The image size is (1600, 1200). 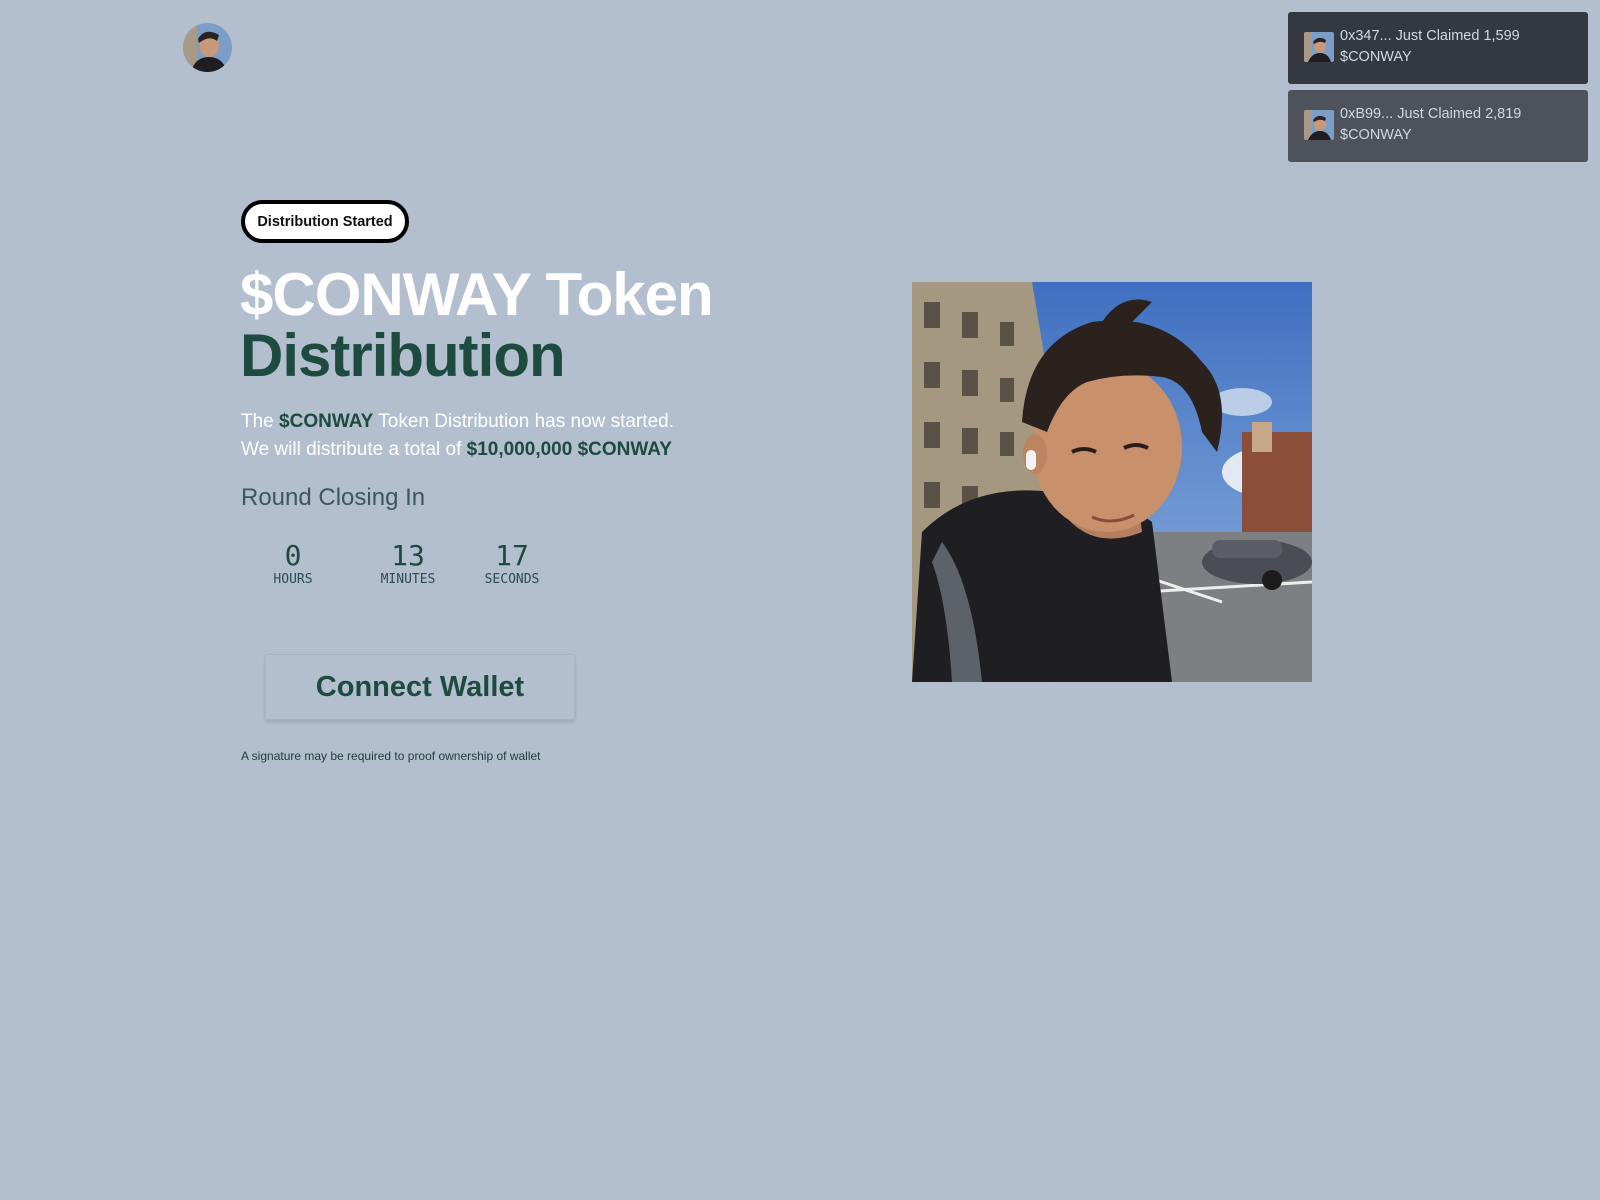 I want to click on hours-label: HOURS, so click(x=293, y=579).